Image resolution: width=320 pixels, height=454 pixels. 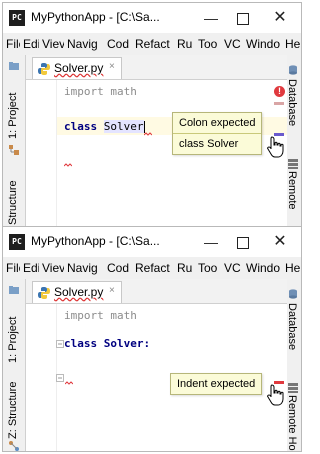 I want to click on error-tooltip: Indent expected, so click(x=216, y=384).